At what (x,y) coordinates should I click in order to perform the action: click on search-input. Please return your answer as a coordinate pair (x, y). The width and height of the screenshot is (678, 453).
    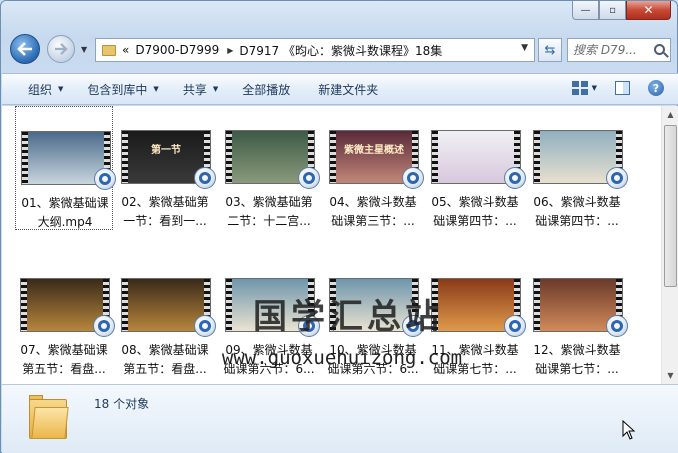
    Looking at the image, I should click on (615, 50).